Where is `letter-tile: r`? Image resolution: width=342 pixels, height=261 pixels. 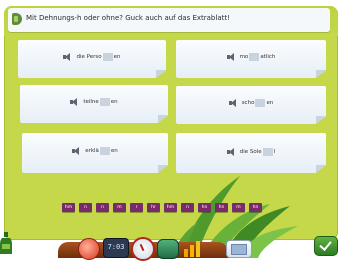
letter-tile: r is located at coordinates (136, 207).